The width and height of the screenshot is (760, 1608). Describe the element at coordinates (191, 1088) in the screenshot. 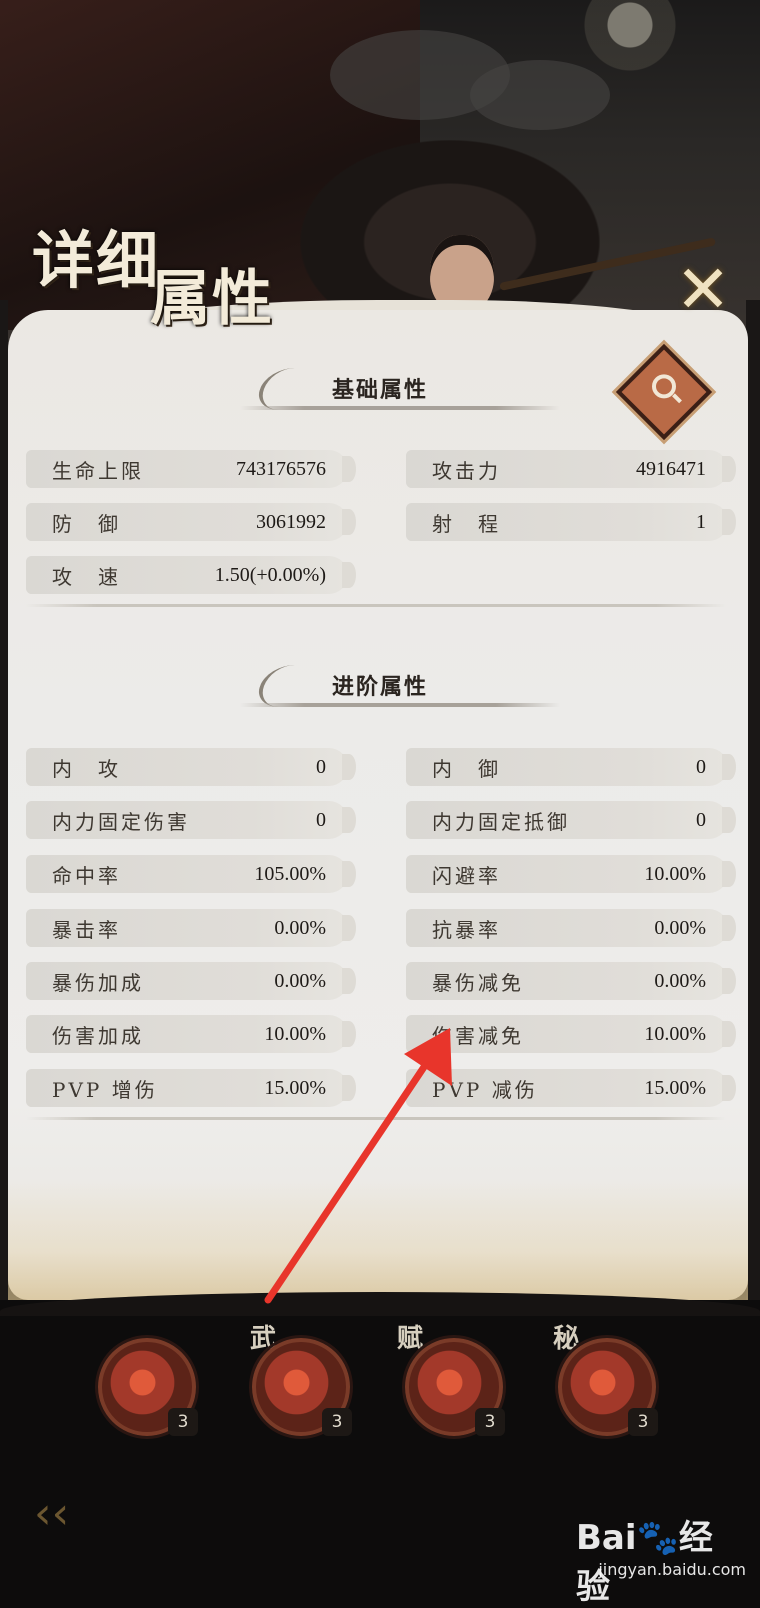

I see `stat-row: PVP 增伤 15.00%` at that location.